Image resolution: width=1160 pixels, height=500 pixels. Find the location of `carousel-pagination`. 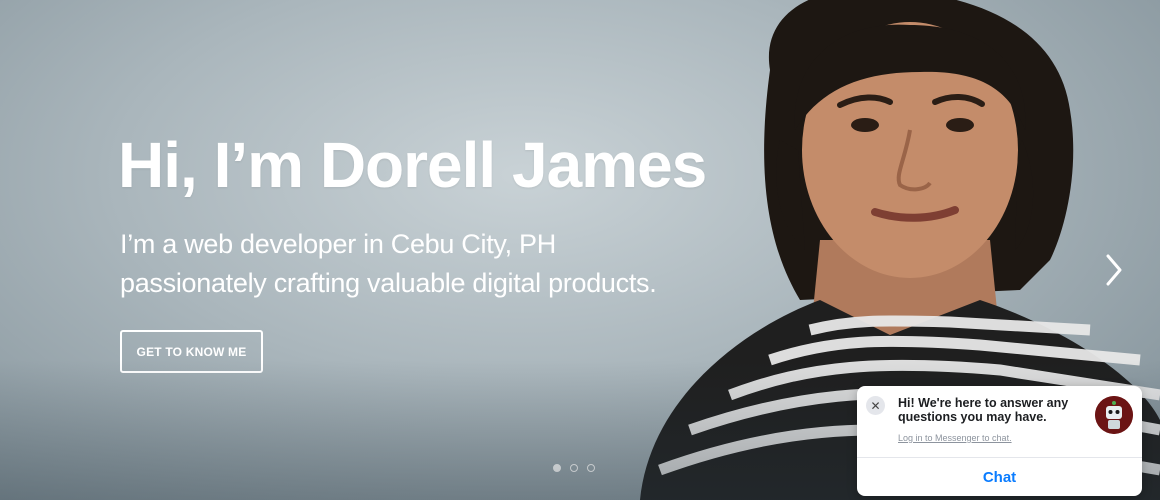

carousel-pagination is located at coordinates (574, 468).